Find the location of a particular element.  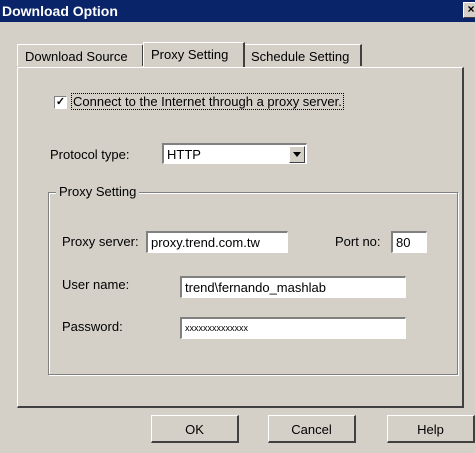

chevron-down-icon is located at coordinates (297, 154).